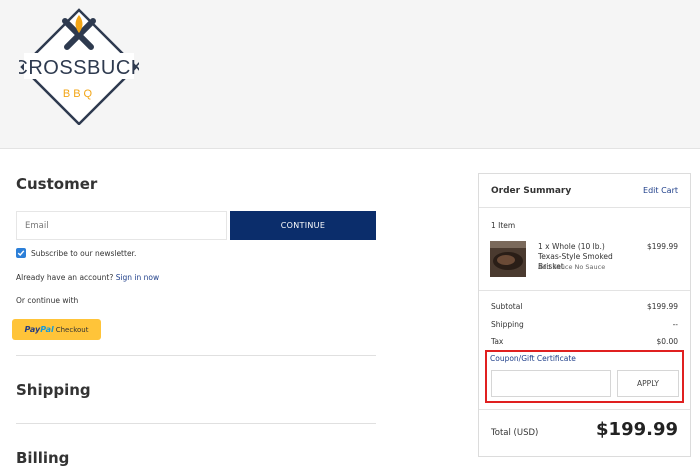  What do you see at coordinates (72, 330) in the screenshot?
I see `paypal-checkout-text: Checkout` at bounding box center [72, 330].